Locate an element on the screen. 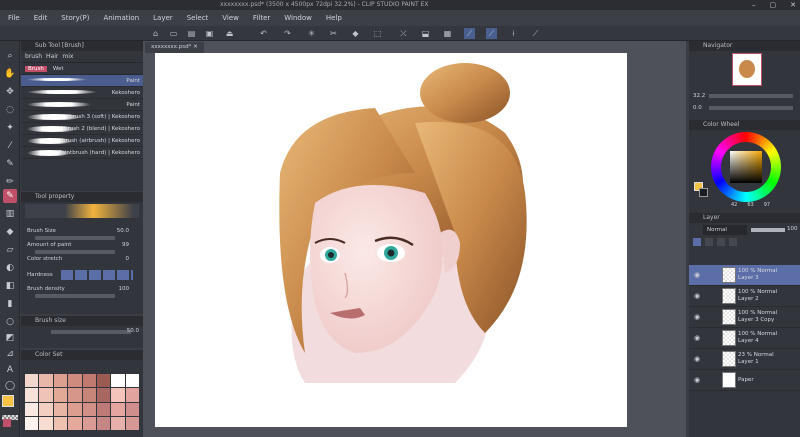 This screenshot has height=437, width=800. cut-icon: ✂ is located at coordinates (333, 33).